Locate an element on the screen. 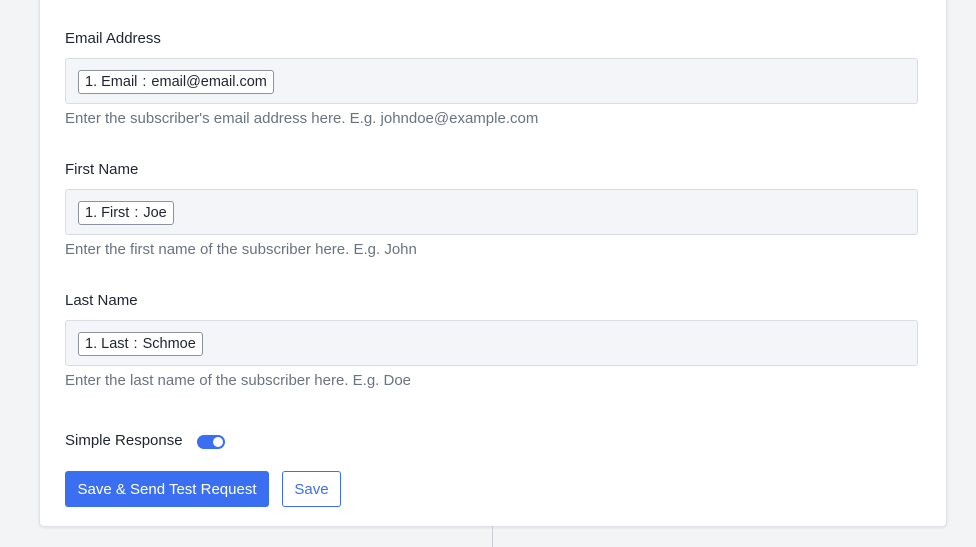  email-token-pill: 1. Email: email@email.com is located at coordinates (176, 82).